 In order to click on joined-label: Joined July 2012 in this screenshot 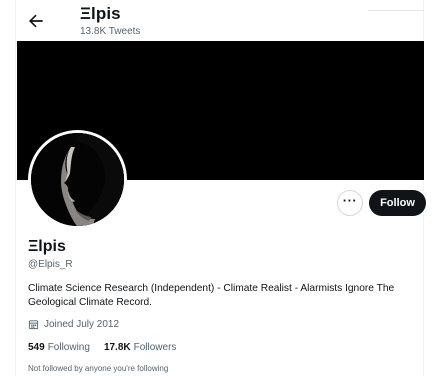, I will do `click(82, 324)`.